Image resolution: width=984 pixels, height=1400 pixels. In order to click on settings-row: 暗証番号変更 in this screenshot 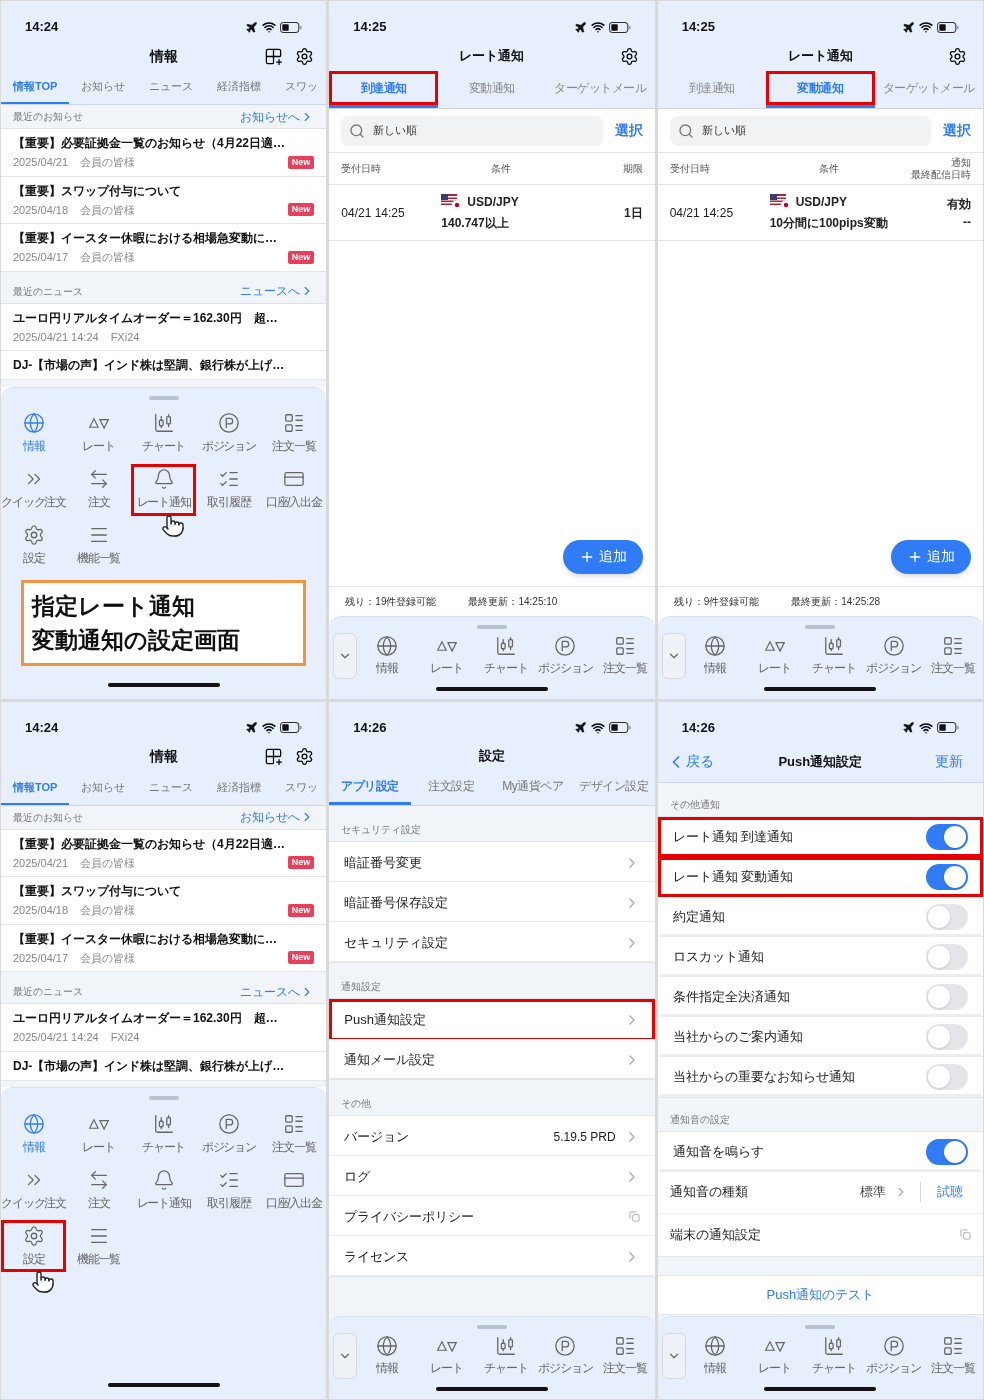, I will do `click(492, 861)`.